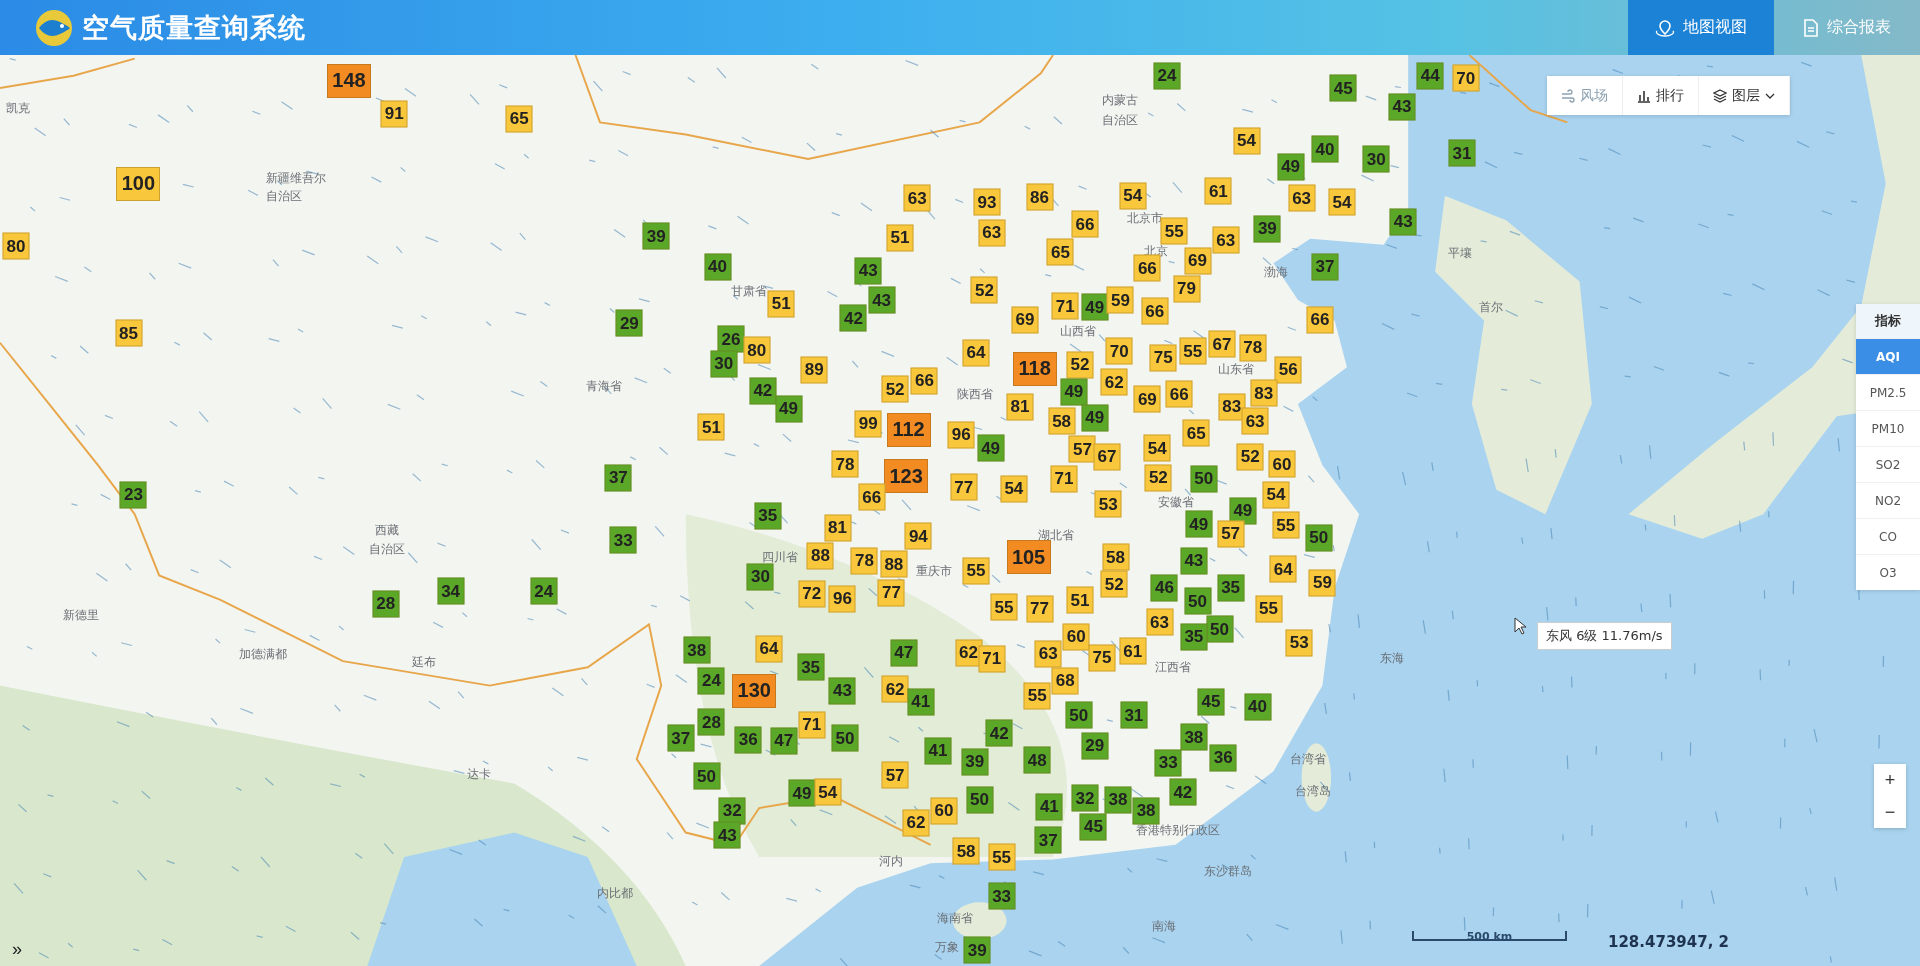 The height and width of the screenshot is (966, 1920). What do you see at coordinates (1186, 289) in the screenshot?
I see `aqi-marker: 79` at bounding box center [1186, 289].